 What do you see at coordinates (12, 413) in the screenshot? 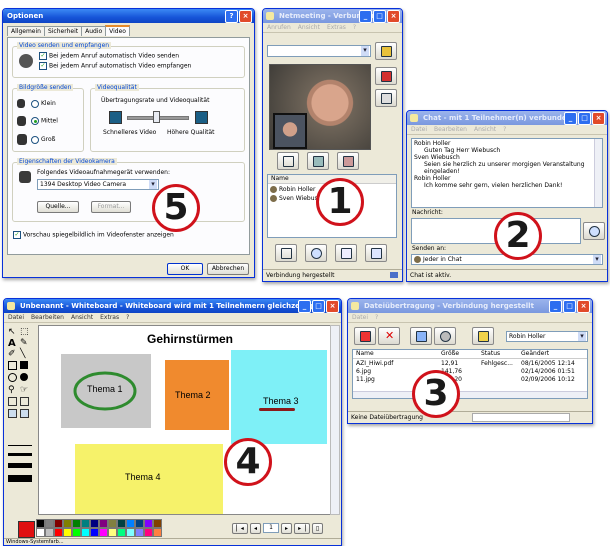
I see `select-area-icon` at bounding box center [12, 413].